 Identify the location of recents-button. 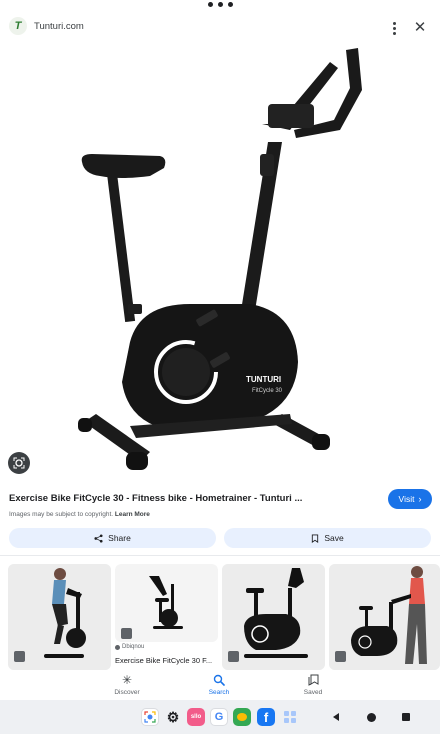
(406, 717).